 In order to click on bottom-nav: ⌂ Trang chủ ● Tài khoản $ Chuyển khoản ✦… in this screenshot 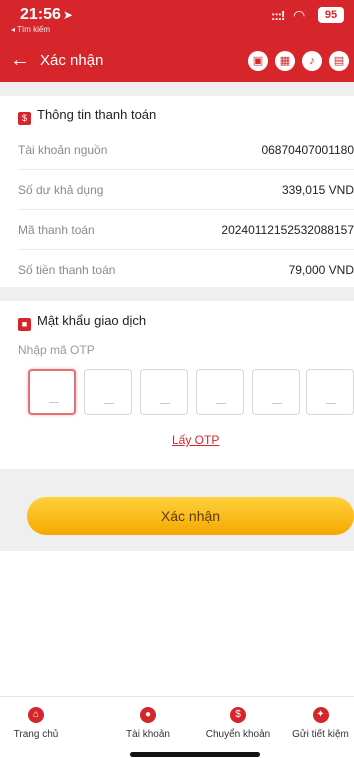, I will do `click(177, 727)`.